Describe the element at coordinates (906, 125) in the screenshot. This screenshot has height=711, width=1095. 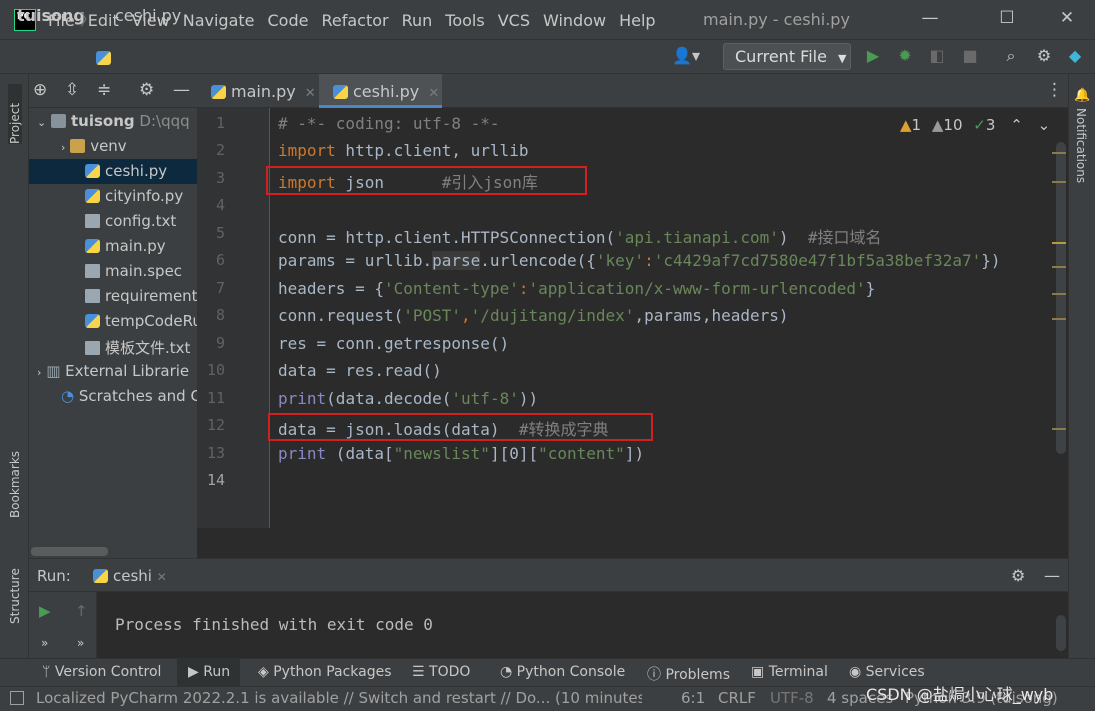
I see `warning-icon: ▲` at that location.